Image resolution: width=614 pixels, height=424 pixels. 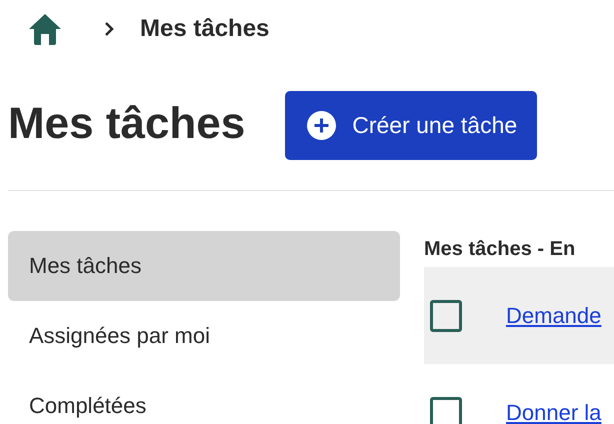 I want to click on sidebar-item: Complétées, so click(x=204, y=397).